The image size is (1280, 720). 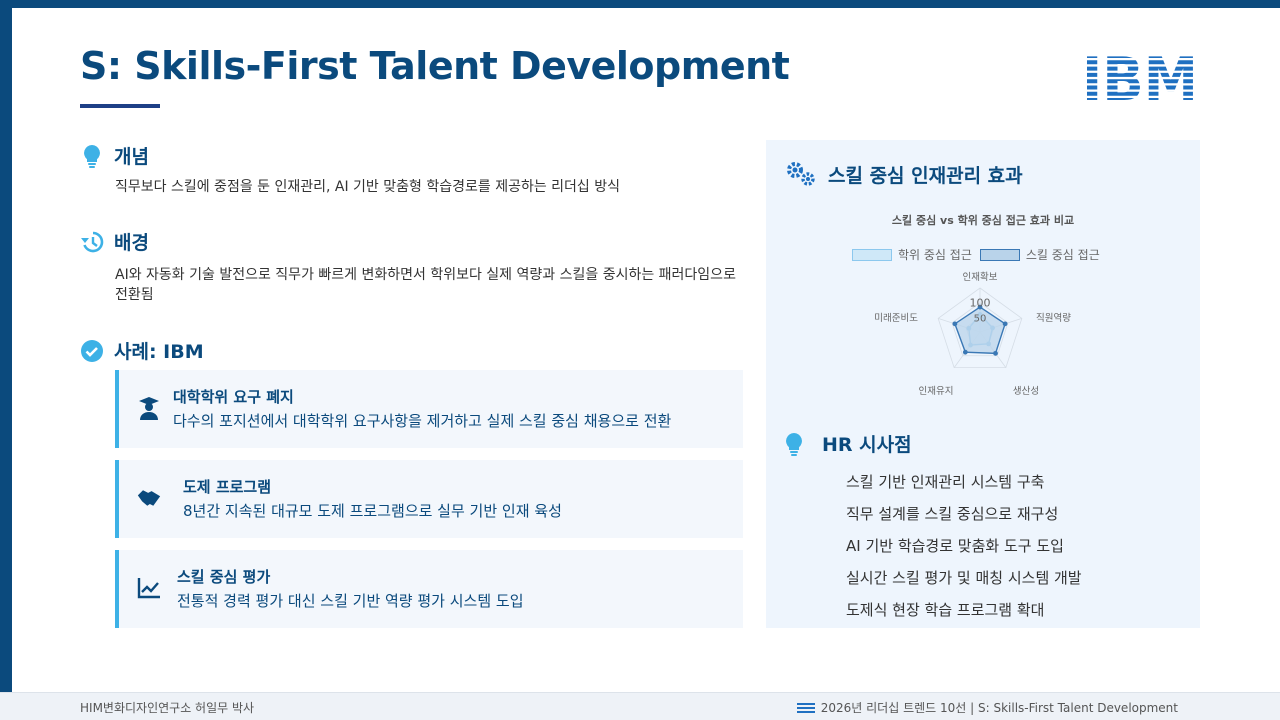 What do you see at coordinates (1026, 391) in the screenshot?
I see `radar-category-label: 생산성` at bounding box center [1026, 391].